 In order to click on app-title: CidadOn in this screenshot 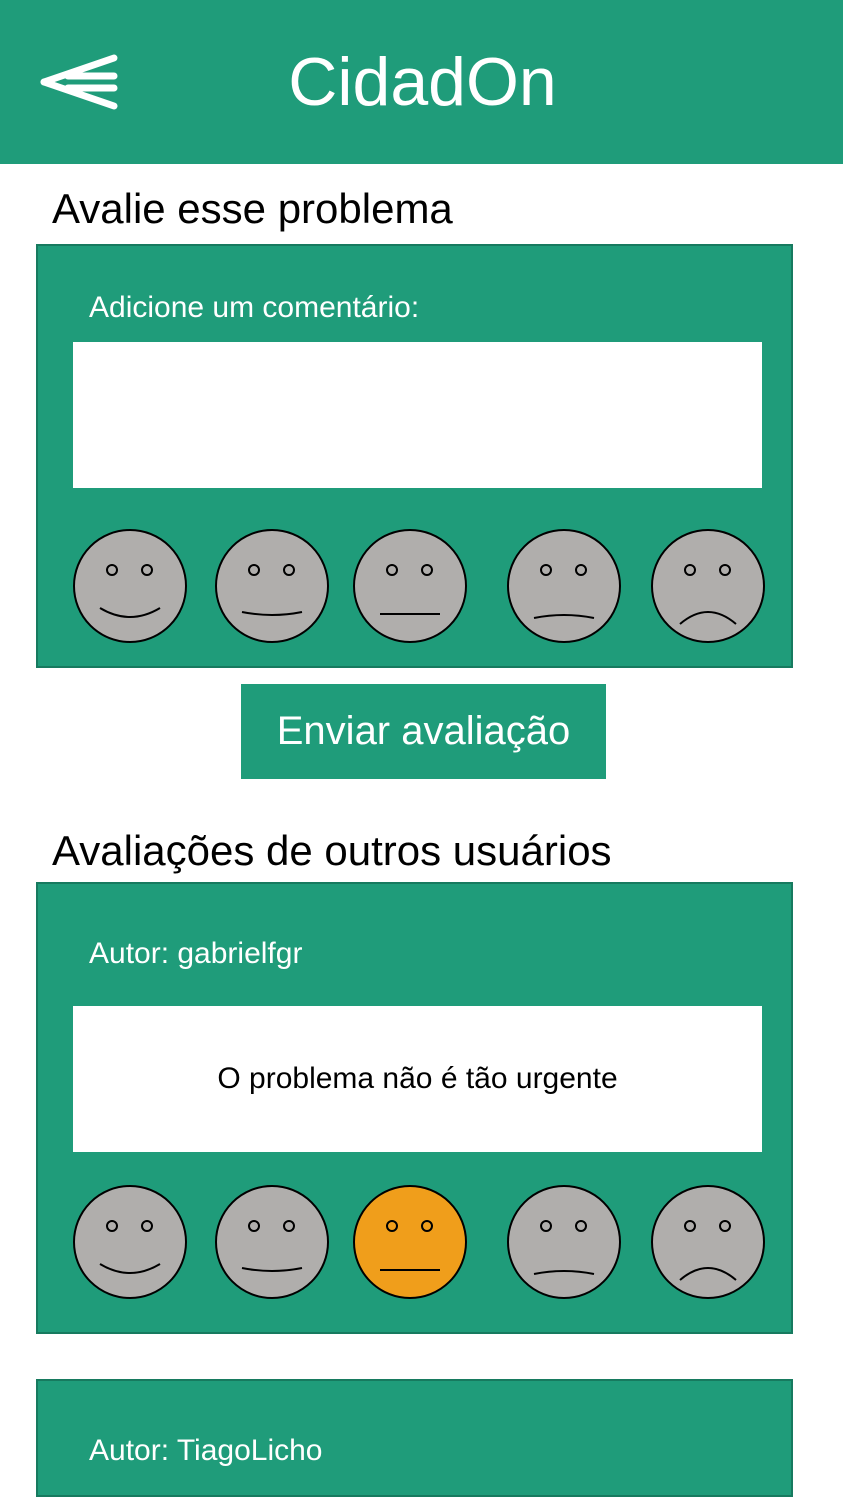, I will do `click(422, 82)`.